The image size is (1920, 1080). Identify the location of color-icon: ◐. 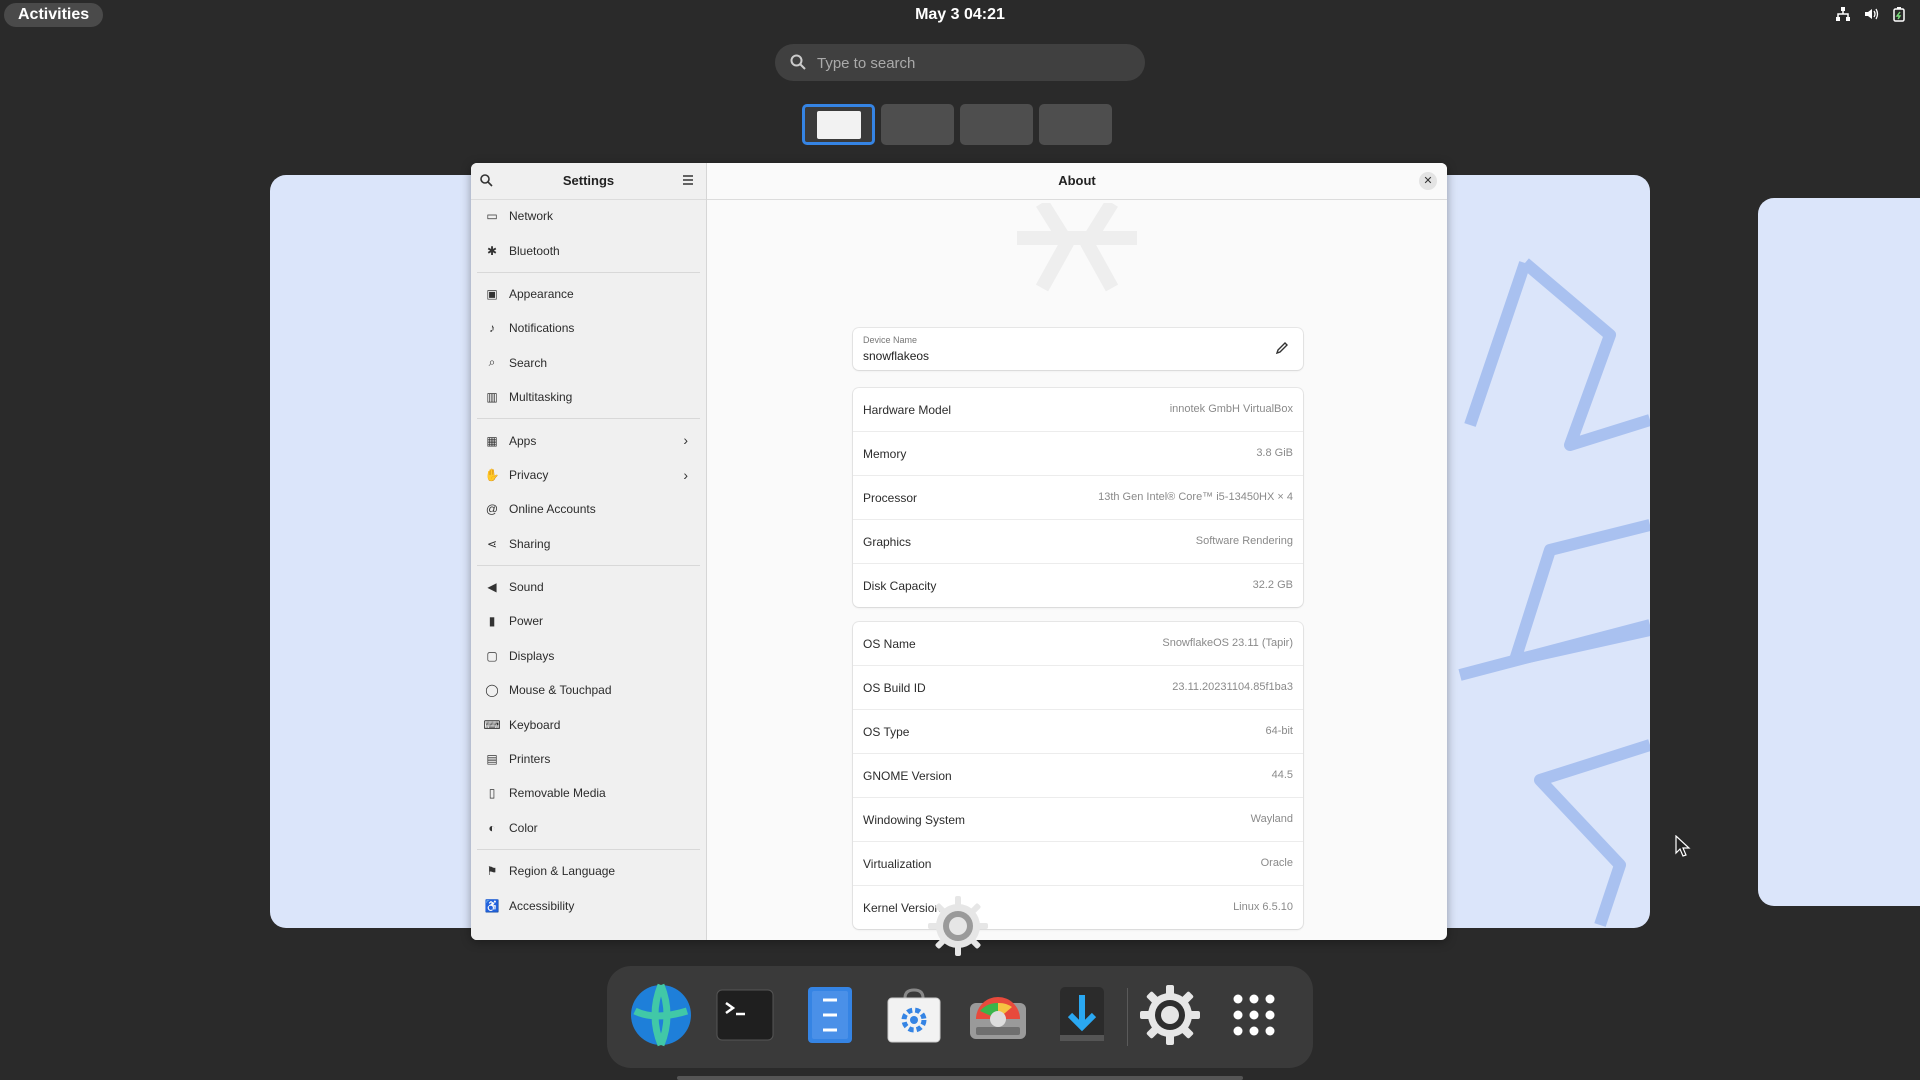
(492, 827).